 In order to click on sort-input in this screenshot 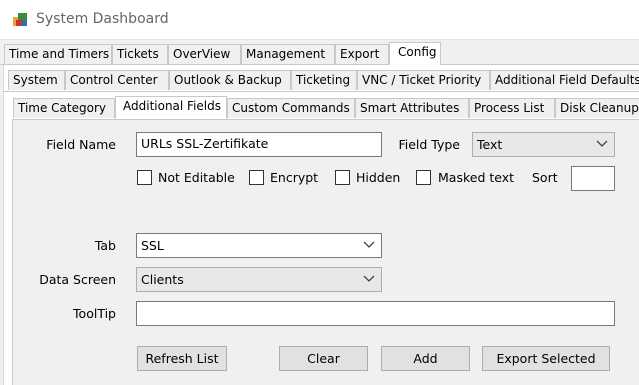, I will do `click(593, 178)`.